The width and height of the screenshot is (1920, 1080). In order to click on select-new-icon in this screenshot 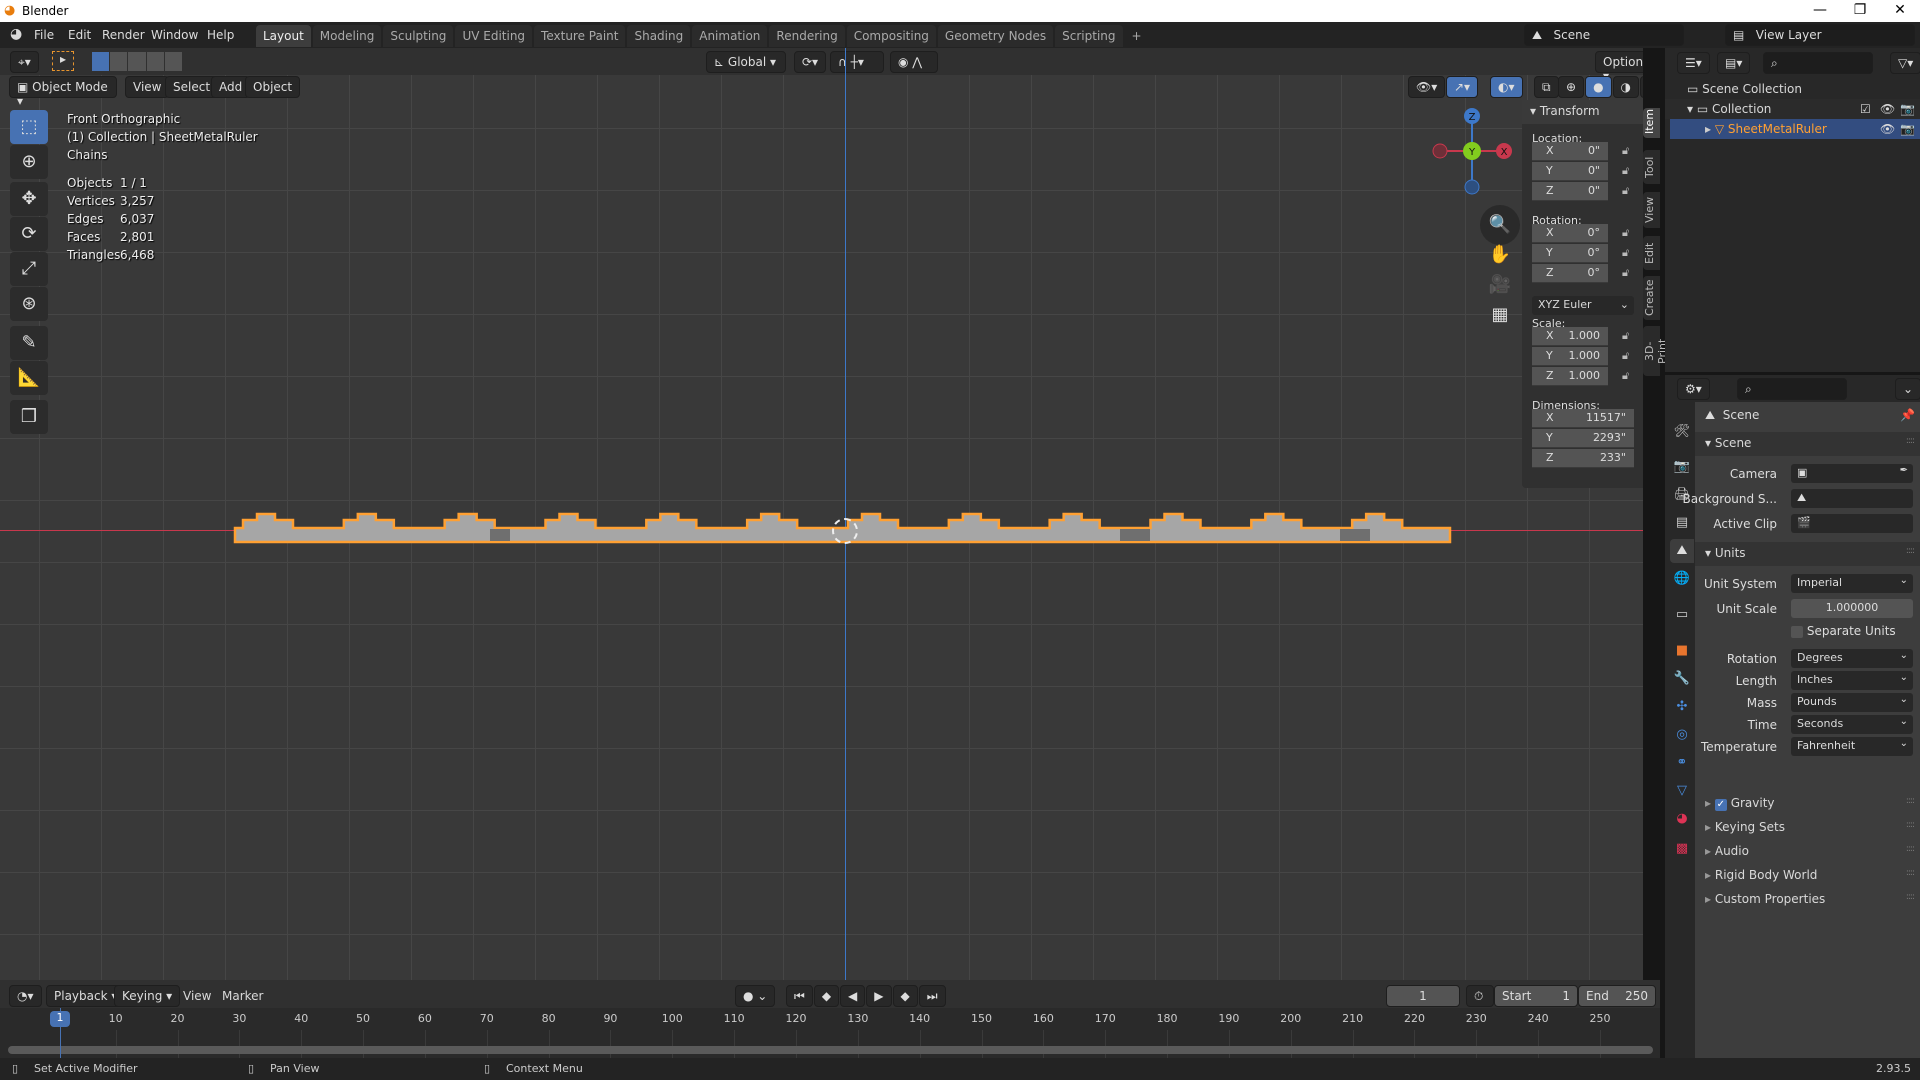, I will do `click(101, 61)`.